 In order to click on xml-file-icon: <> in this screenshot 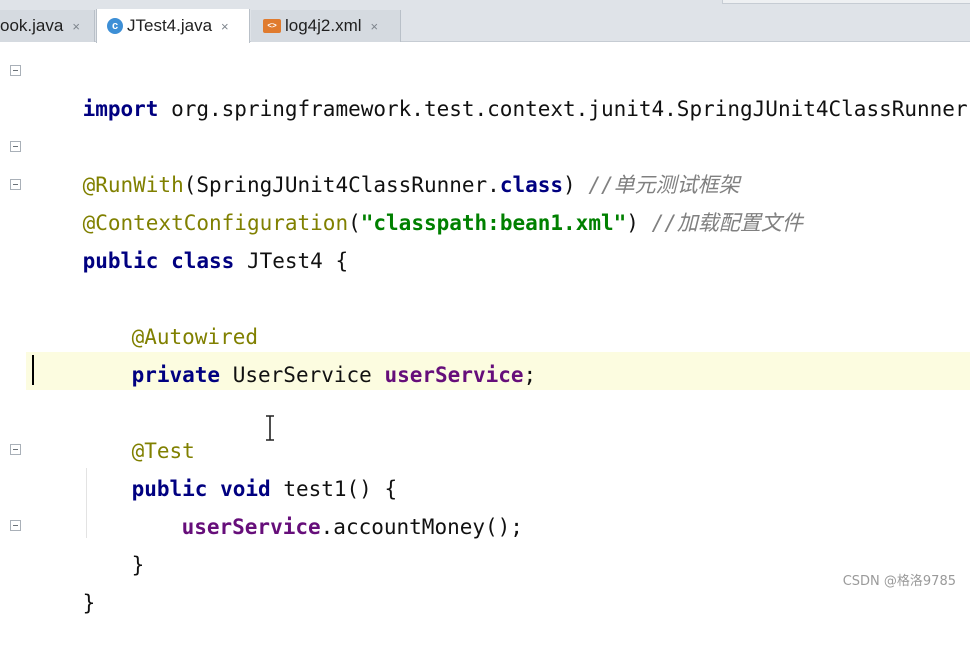, I will do `click(272, 26)`.